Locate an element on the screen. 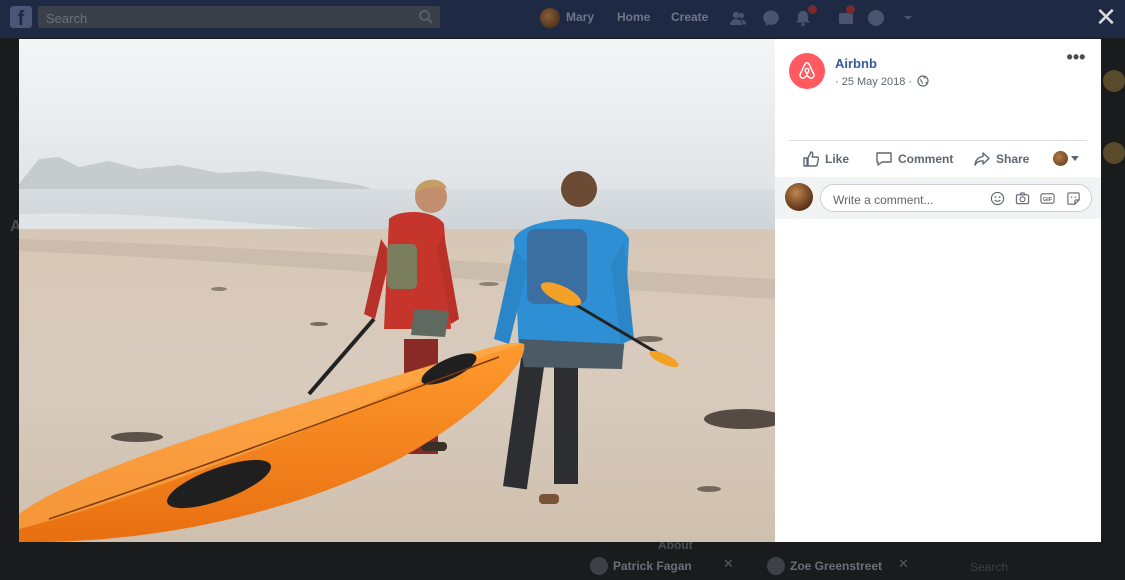  chat-tab-1: Patrick Fagan is located at coordinates (652, 566).